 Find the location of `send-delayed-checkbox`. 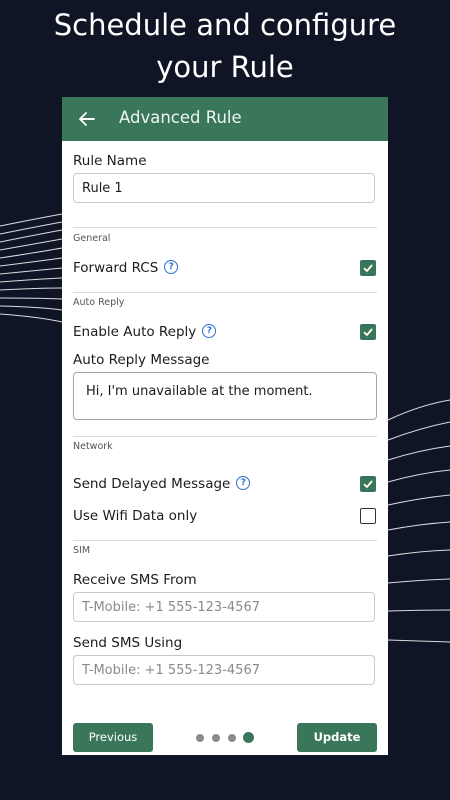

send-delayed-checkbox is located at coordinates (368, 484).